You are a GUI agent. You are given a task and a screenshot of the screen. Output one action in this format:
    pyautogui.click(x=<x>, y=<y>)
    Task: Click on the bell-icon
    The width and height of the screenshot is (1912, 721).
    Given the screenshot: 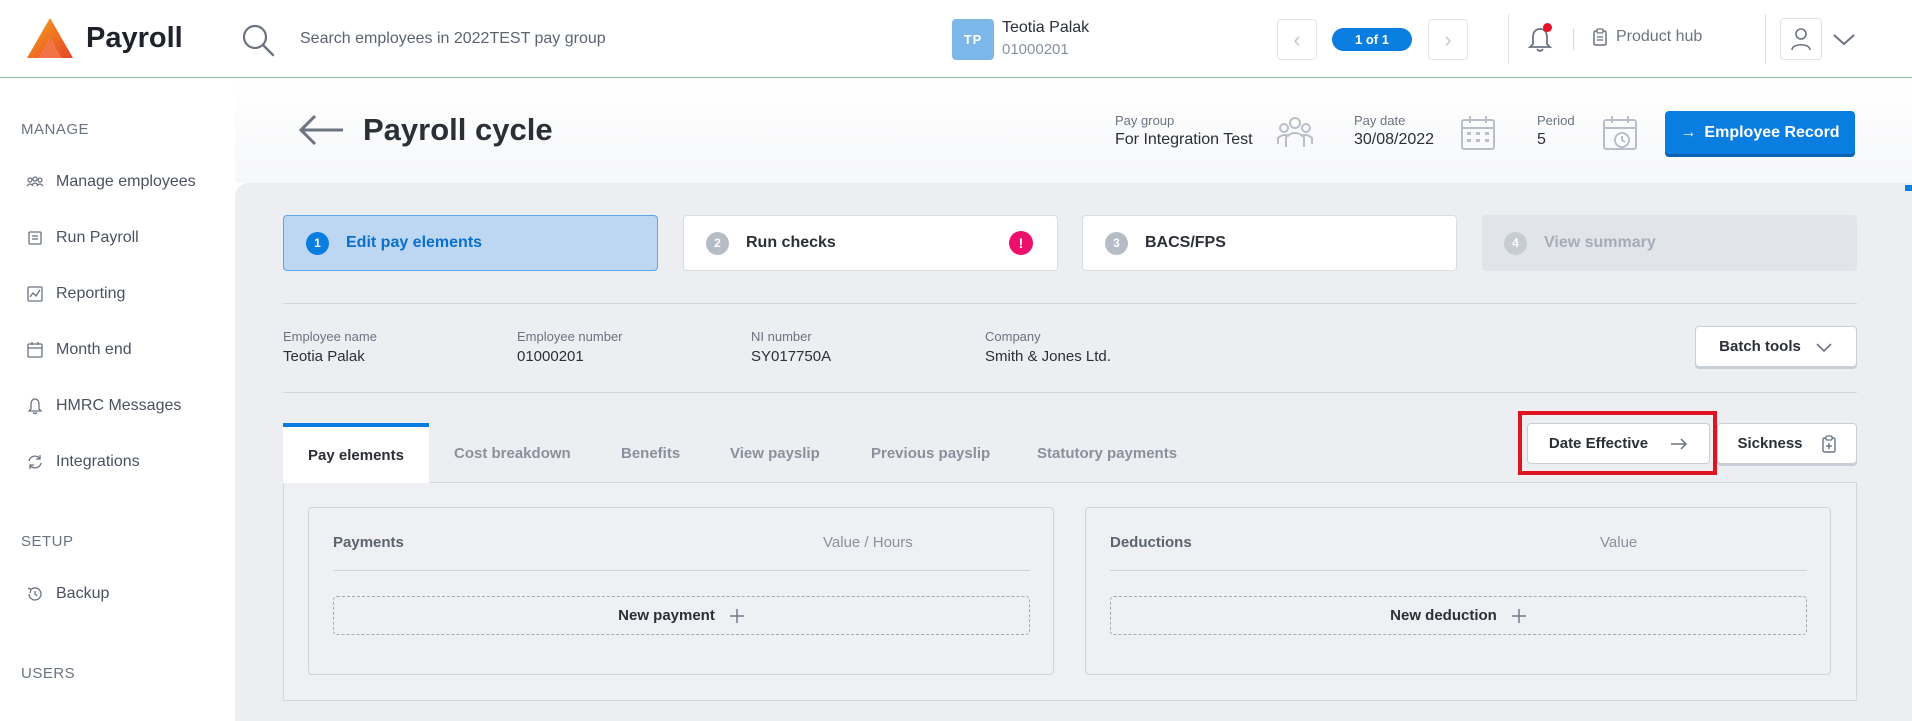 What is the action you would take?
    pyautogui.click(x=35, y=406)
    